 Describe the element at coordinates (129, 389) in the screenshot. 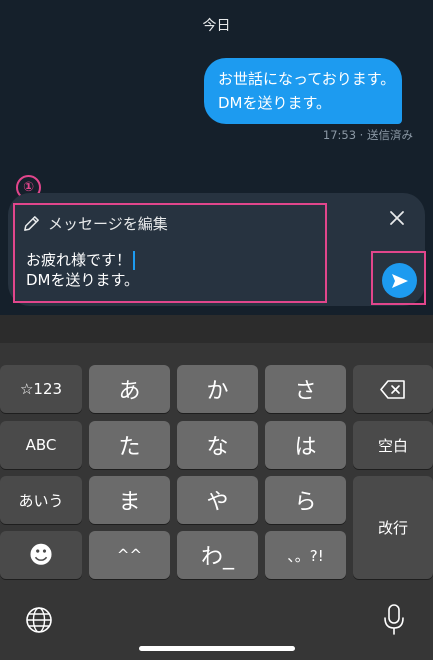

I see `key-a: あ` at that location.